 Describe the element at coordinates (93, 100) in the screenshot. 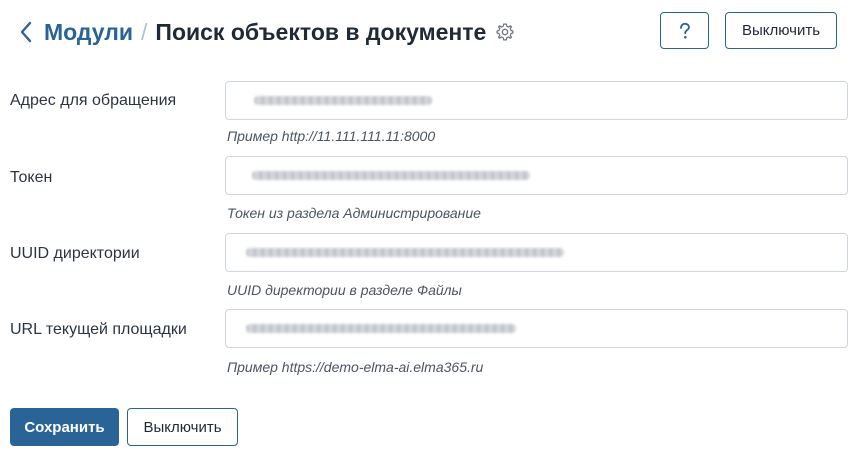

I see `address-label: Адрес для обращения` at that location.